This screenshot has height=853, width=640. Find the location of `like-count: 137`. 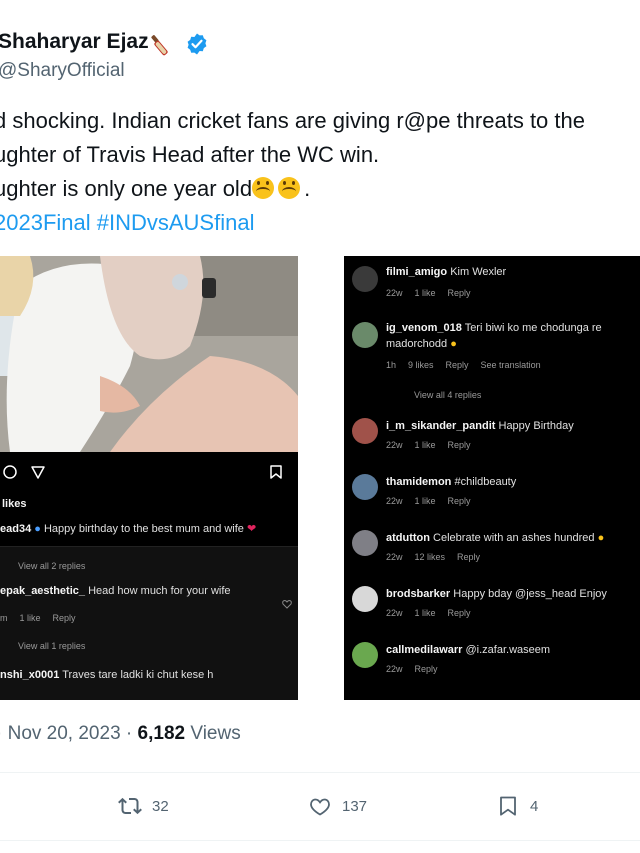

like-count: 137 is located at coordinates (355, 806).